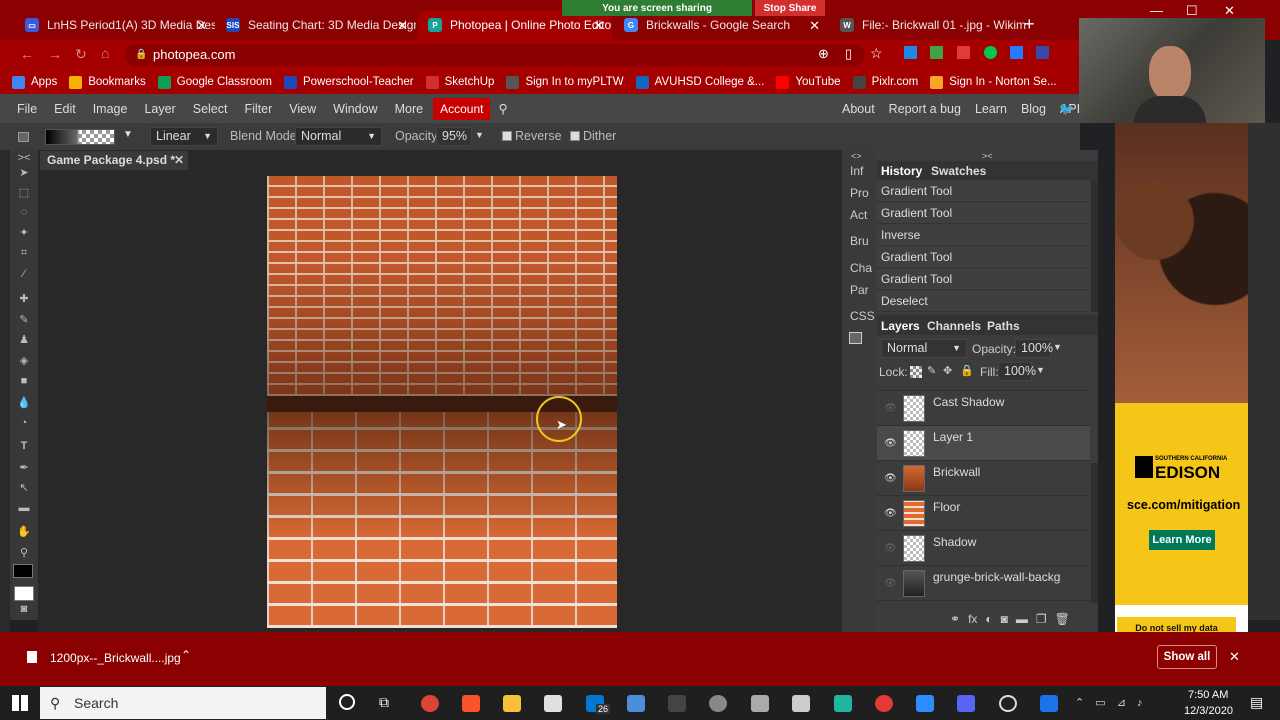 The image size is (1280, 720). I want to click on bookmark-item: YouTube, so click(808, 82).